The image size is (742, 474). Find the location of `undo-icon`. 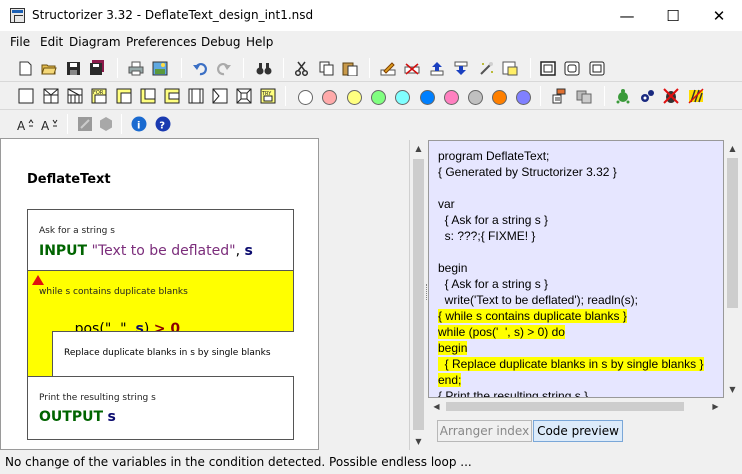

undo-icon is located at coordinates (200, 68).